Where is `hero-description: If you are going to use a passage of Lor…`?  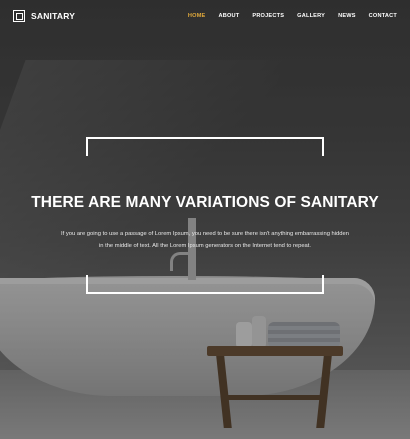
hero-description: If you are going to use a passage of Lor… is located at coordinates (205, 239).